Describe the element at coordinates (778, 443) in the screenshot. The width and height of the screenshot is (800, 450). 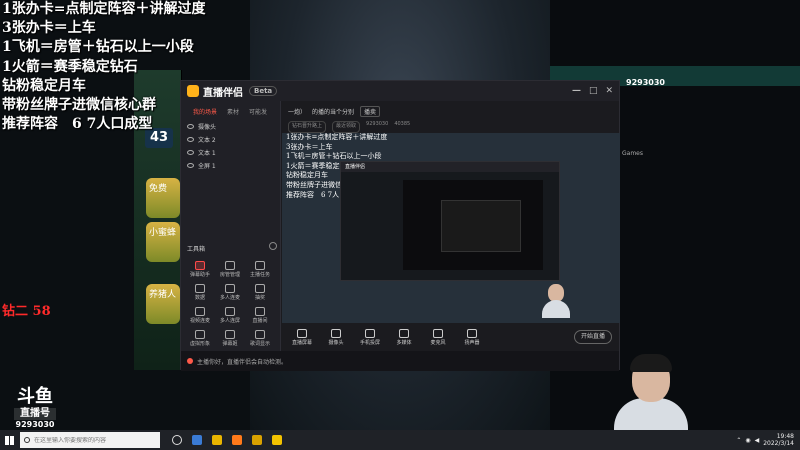
I see `clock-date: 2022/3/14` at that location.